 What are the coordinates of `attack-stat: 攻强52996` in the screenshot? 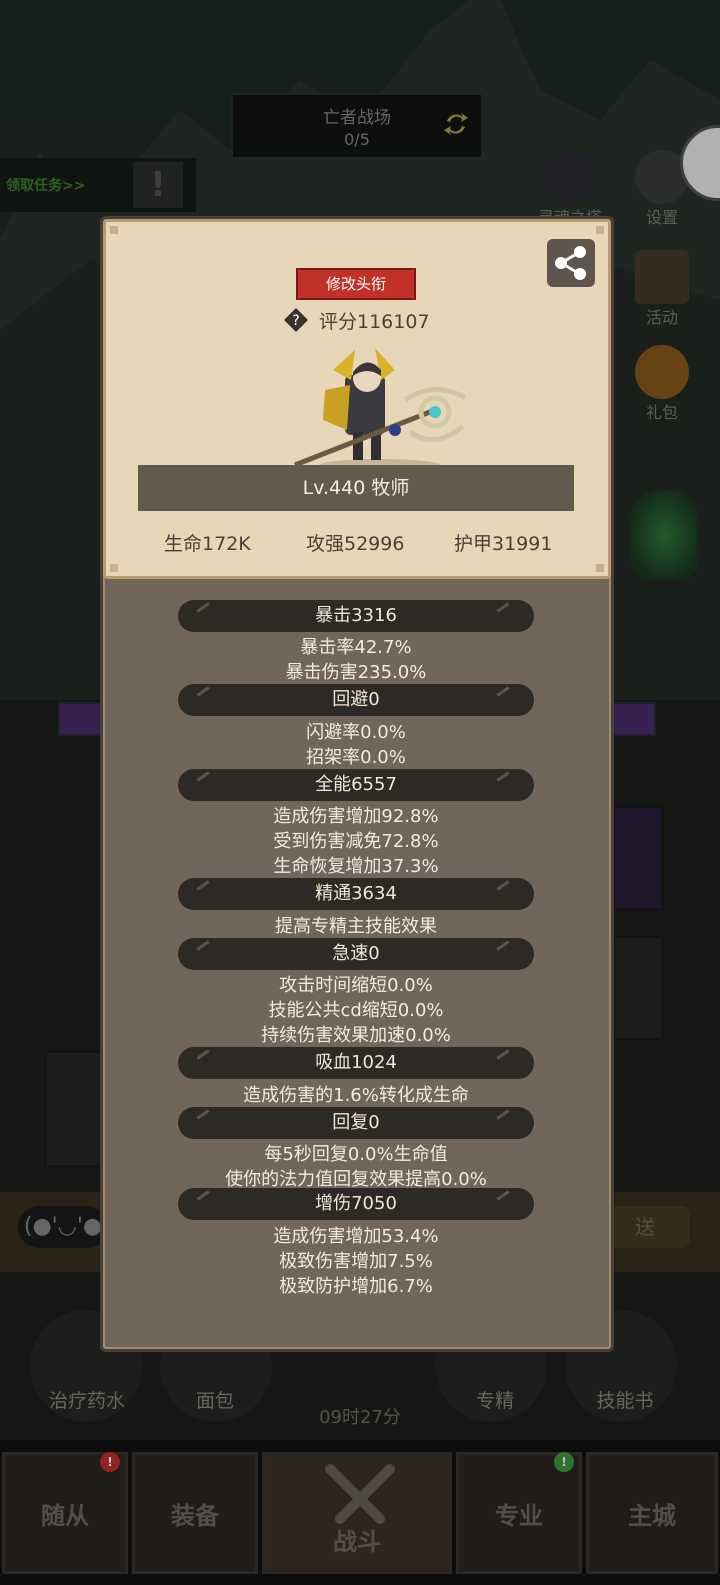 It's located at (355, 544).